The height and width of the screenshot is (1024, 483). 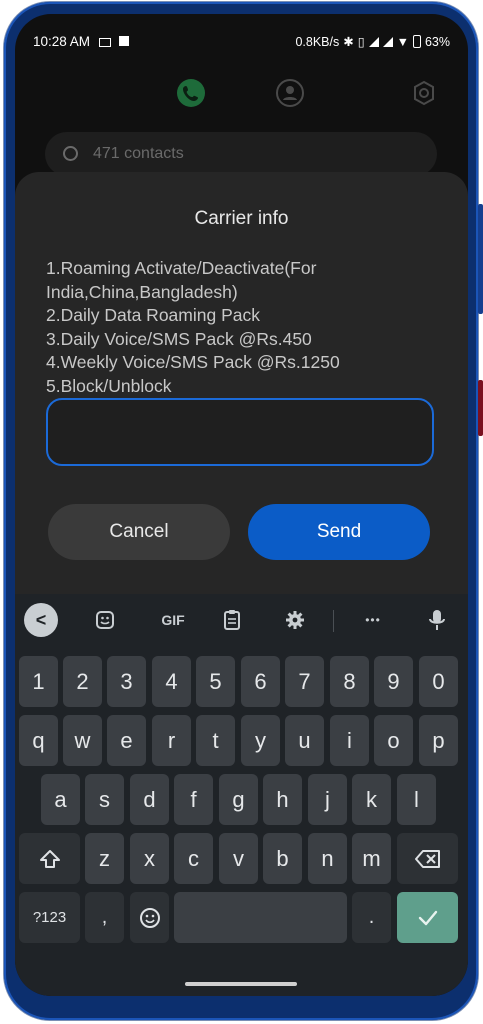 What do you see at coordinates (327, 799) in the screenshot?
I see `key-j: j` at bounding box center [327, 799].